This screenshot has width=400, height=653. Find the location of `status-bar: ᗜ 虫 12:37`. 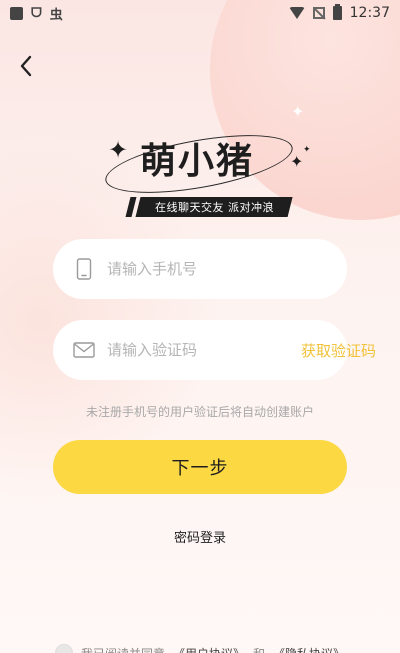

status-bar: ᗜ 虫 12:37 is located at coordinates (200, 13).